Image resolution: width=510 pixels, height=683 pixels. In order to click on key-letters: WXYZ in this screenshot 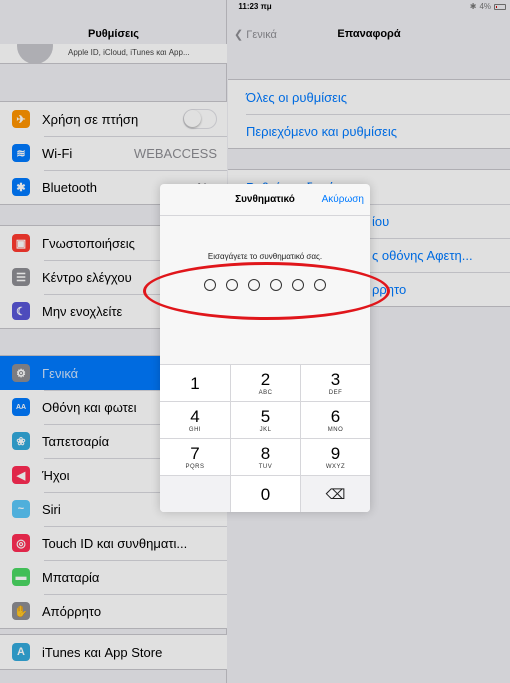, I will do `click(335, 466)`.